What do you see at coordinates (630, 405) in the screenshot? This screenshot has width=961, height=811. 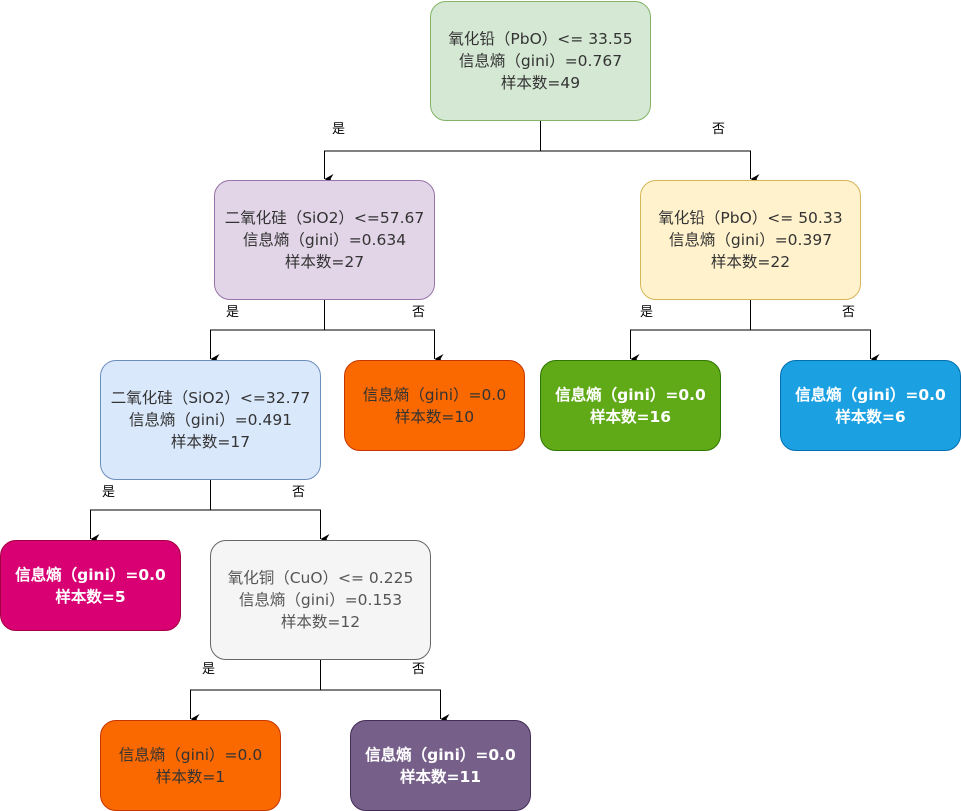 I see `tree-node-n5: 信息熵（gini）=0.0 样本数=16` at bounding box center [630, 405].